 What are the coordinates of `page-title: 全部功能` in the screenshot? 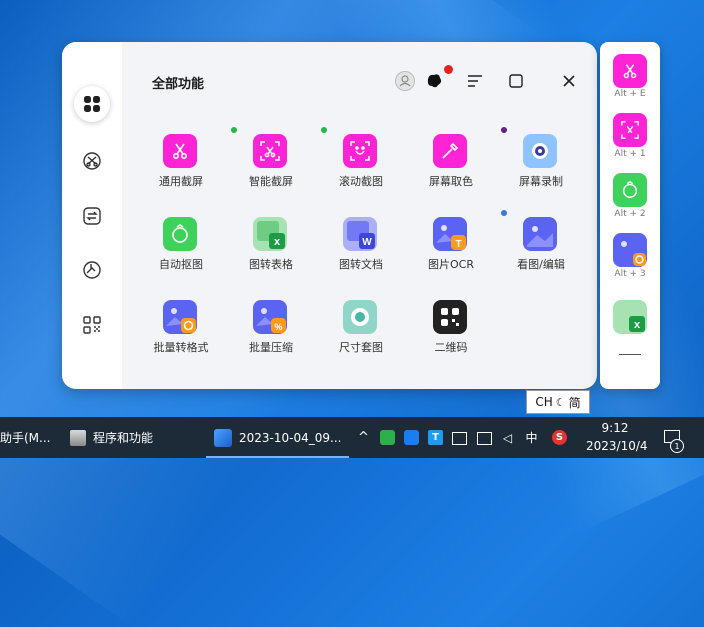 It's located at (178, 84).